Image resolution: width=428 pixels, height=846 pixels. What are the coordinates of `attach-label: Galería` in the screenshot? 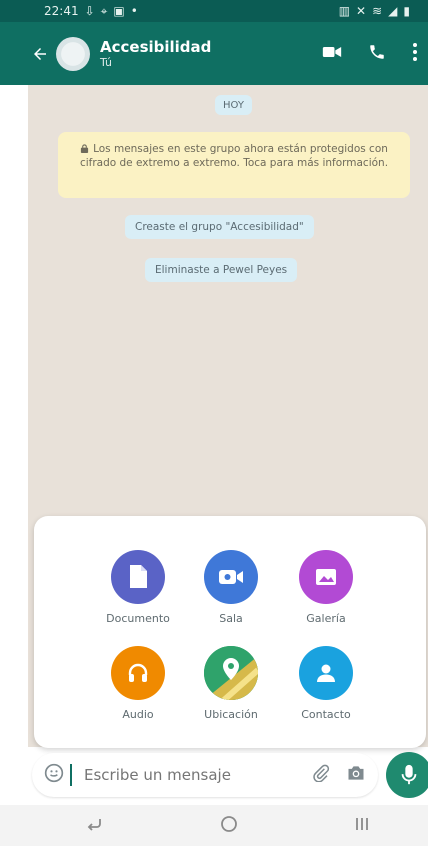 It's located at (326, 618).